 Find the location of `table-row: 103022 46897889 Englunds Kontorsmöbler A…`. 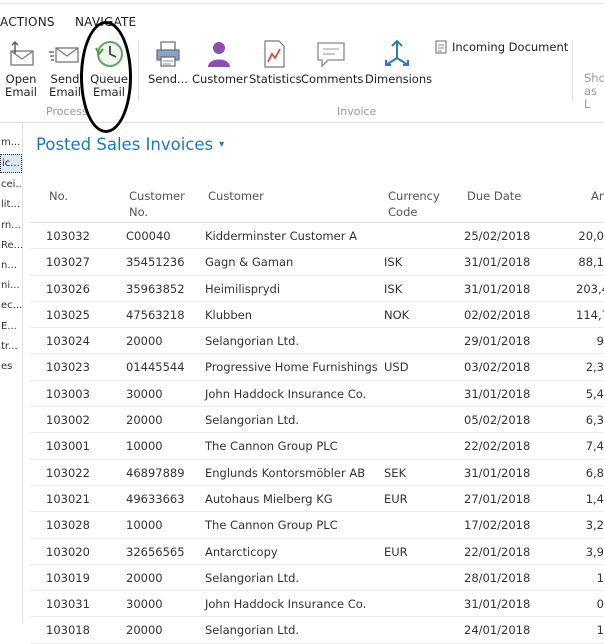

table-row: 103022 46897889 Englunds Kontorsmöbler A… is located at coordinates (317, 473).